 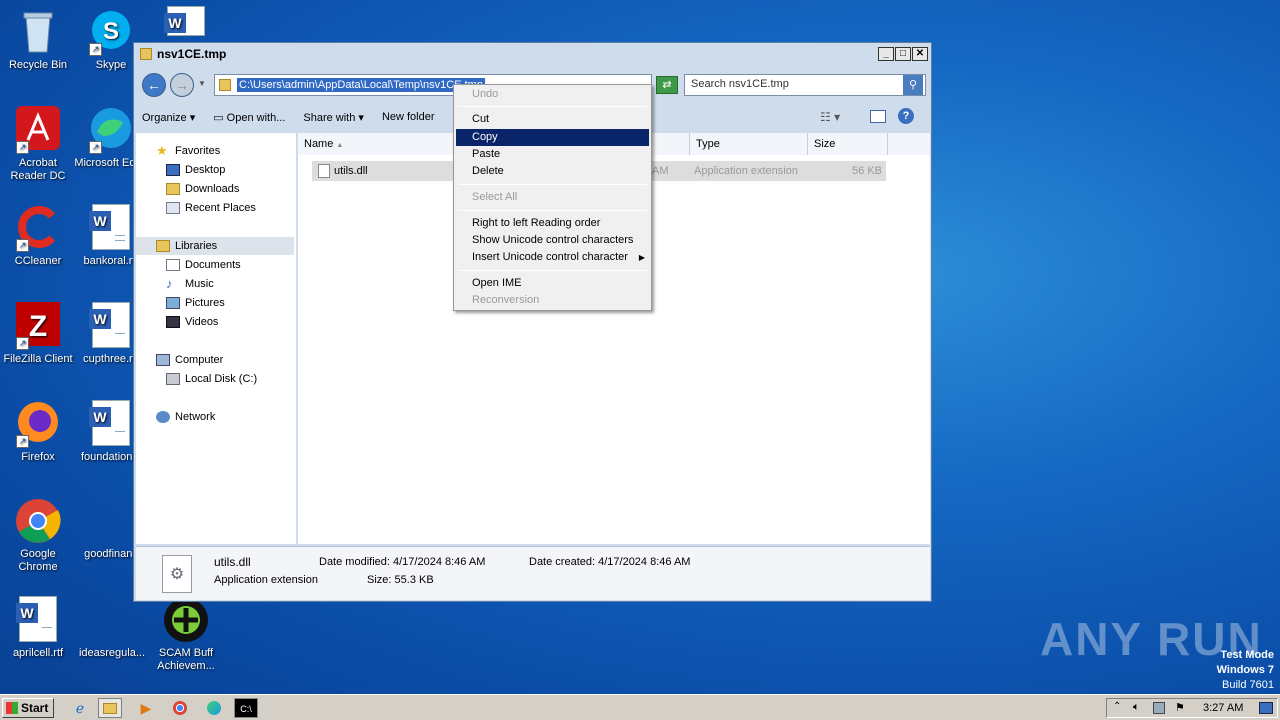 I want to click on search-icon: ⚲, so click(x=913, y=85).